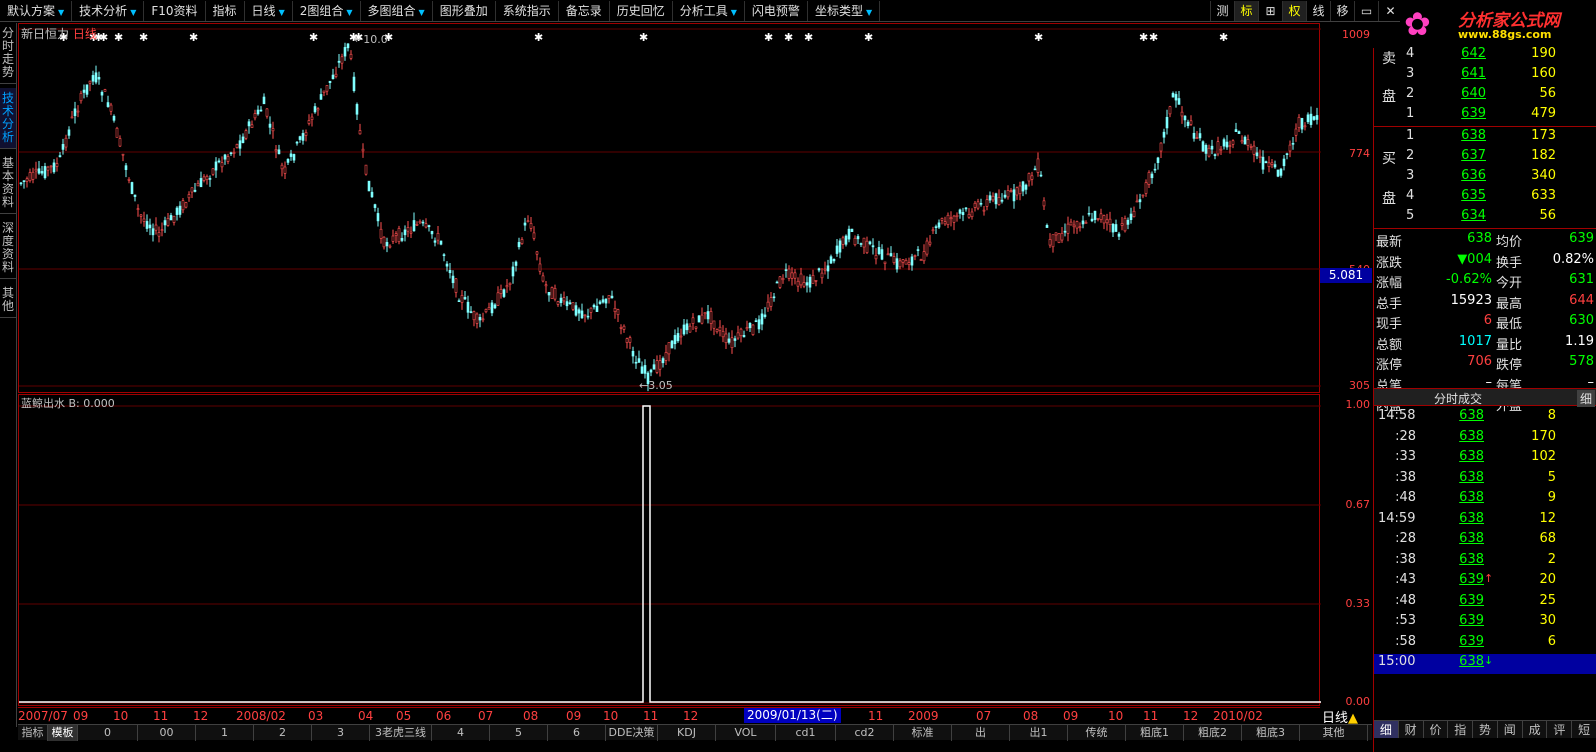  What do you see at coordinates (1485, 418) in the screenshot?
I see `trade-row: 14:58 638 8` at bounding box center [1485, 418].